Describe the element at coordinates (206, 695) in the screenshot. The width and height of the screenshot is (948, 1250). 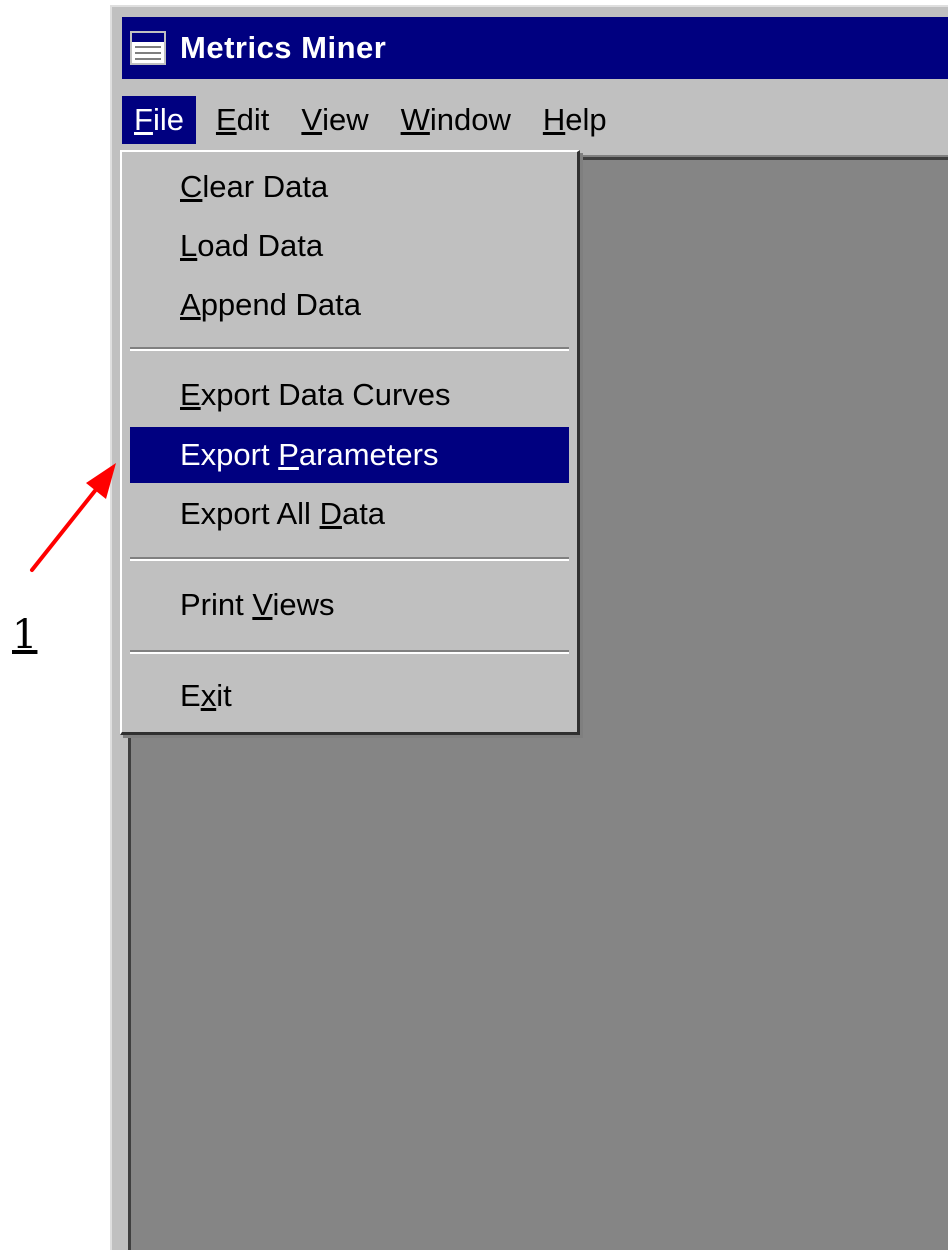
I see `menu-item-exit-label: Exit` at that location.